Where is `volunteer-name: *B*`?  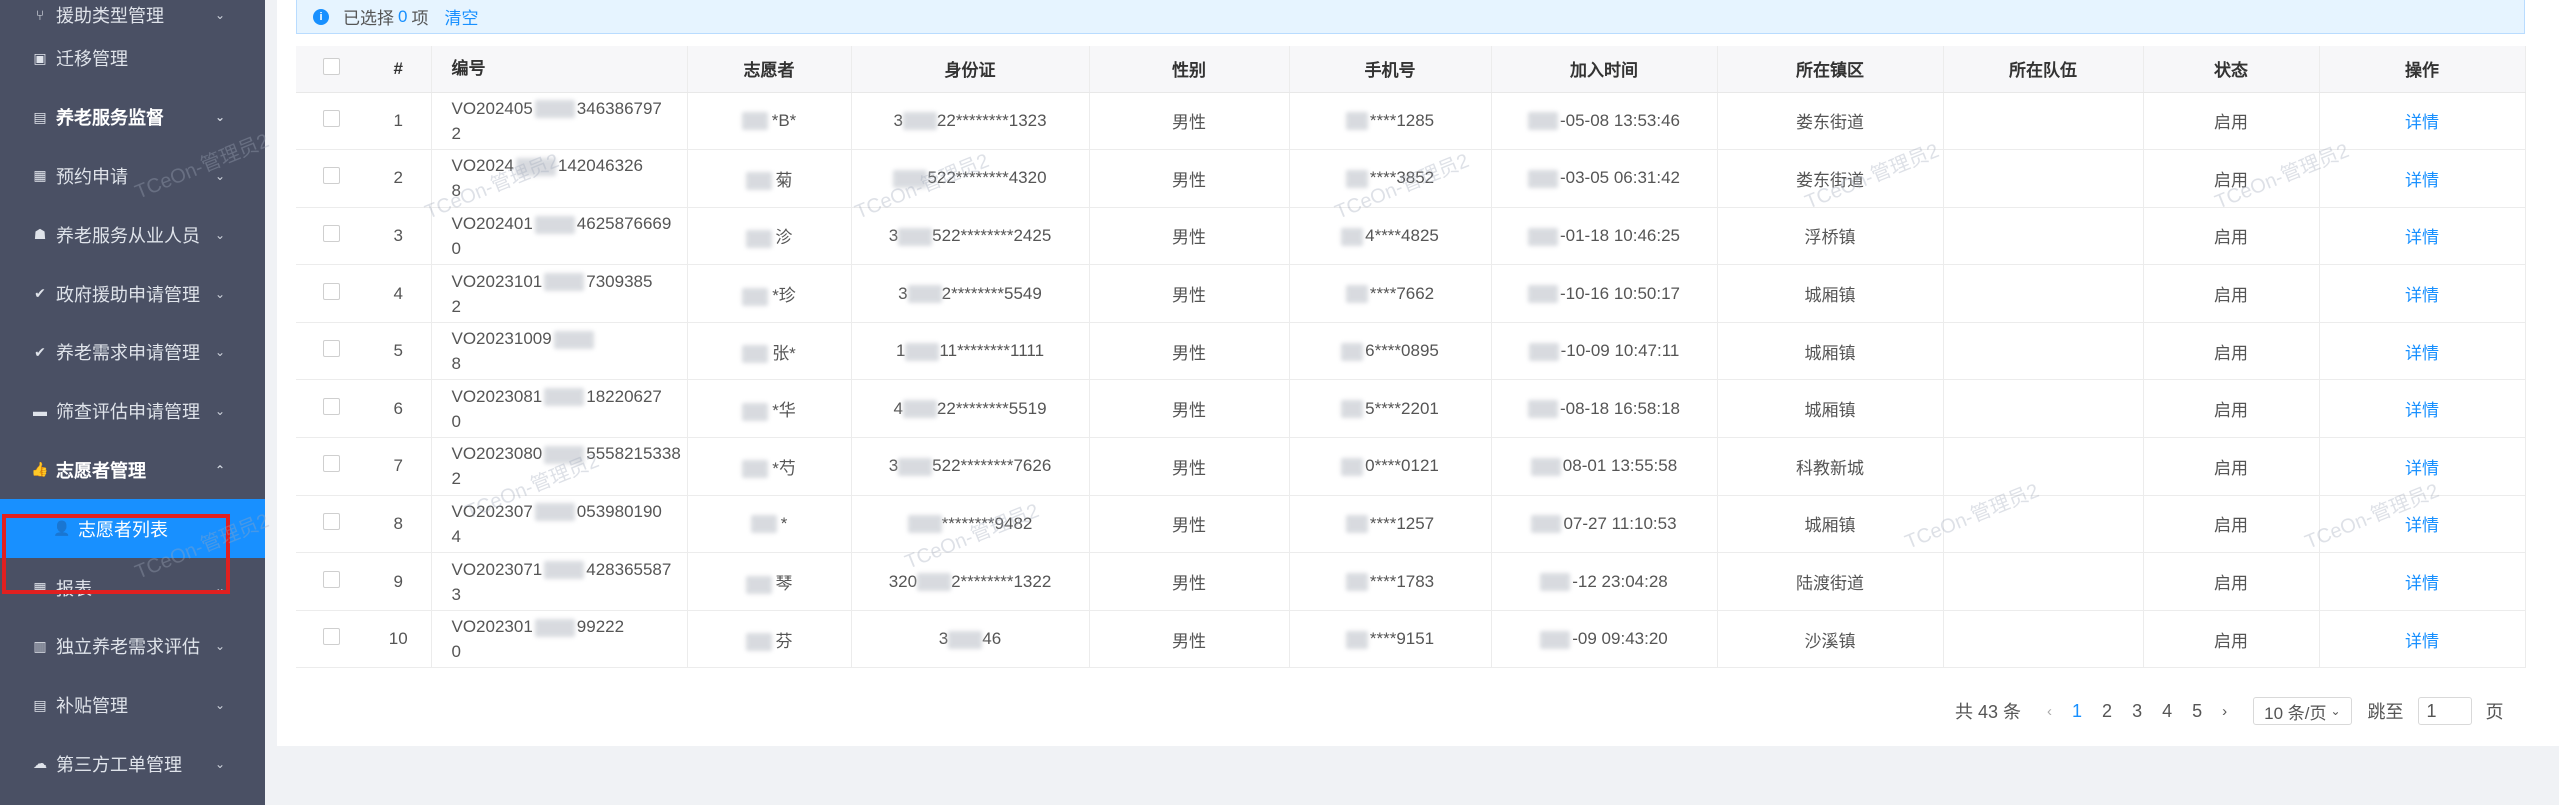 volunteer-name: *B* is located at coordinates (784, 120).